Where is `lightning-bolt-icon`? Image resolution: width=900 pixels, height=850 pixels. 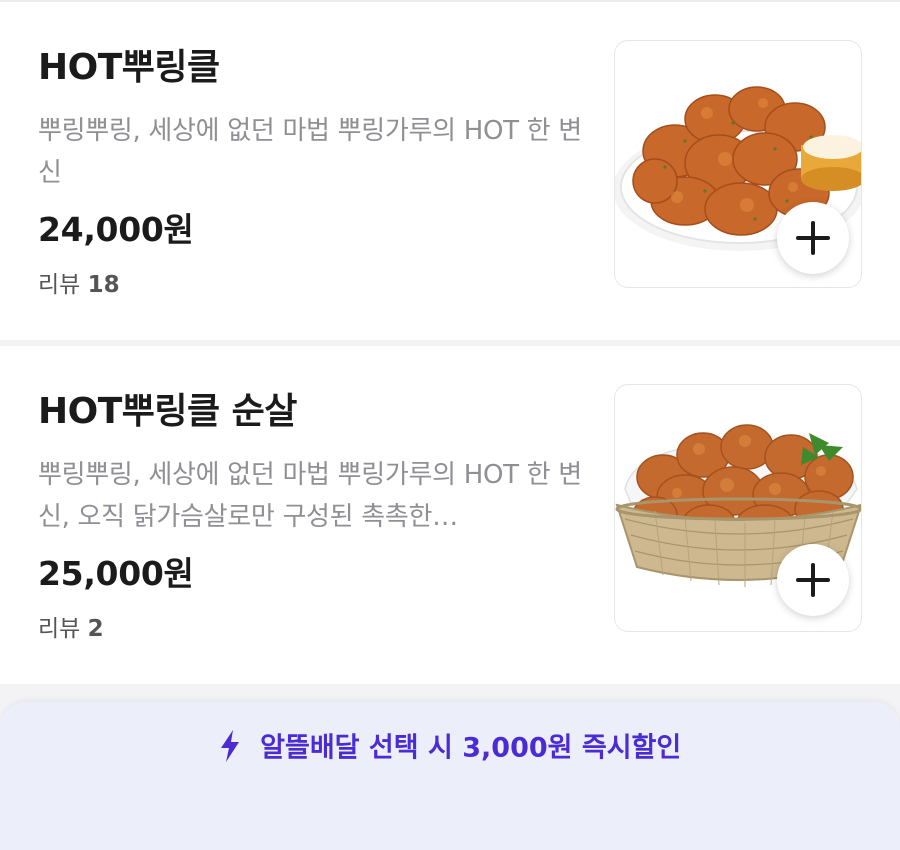 lightning-bolt-icon is located at coordinates (229, 745).